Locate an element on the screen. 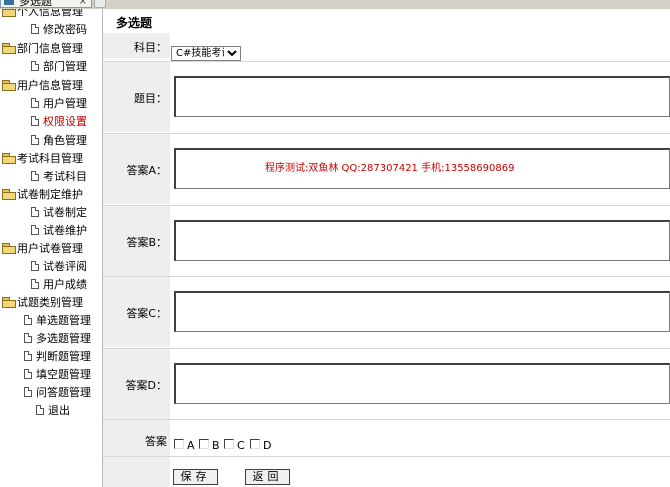 The image size is (670, 487). tree-item-label: 单选题管理 is located at coordinates (63, 320).